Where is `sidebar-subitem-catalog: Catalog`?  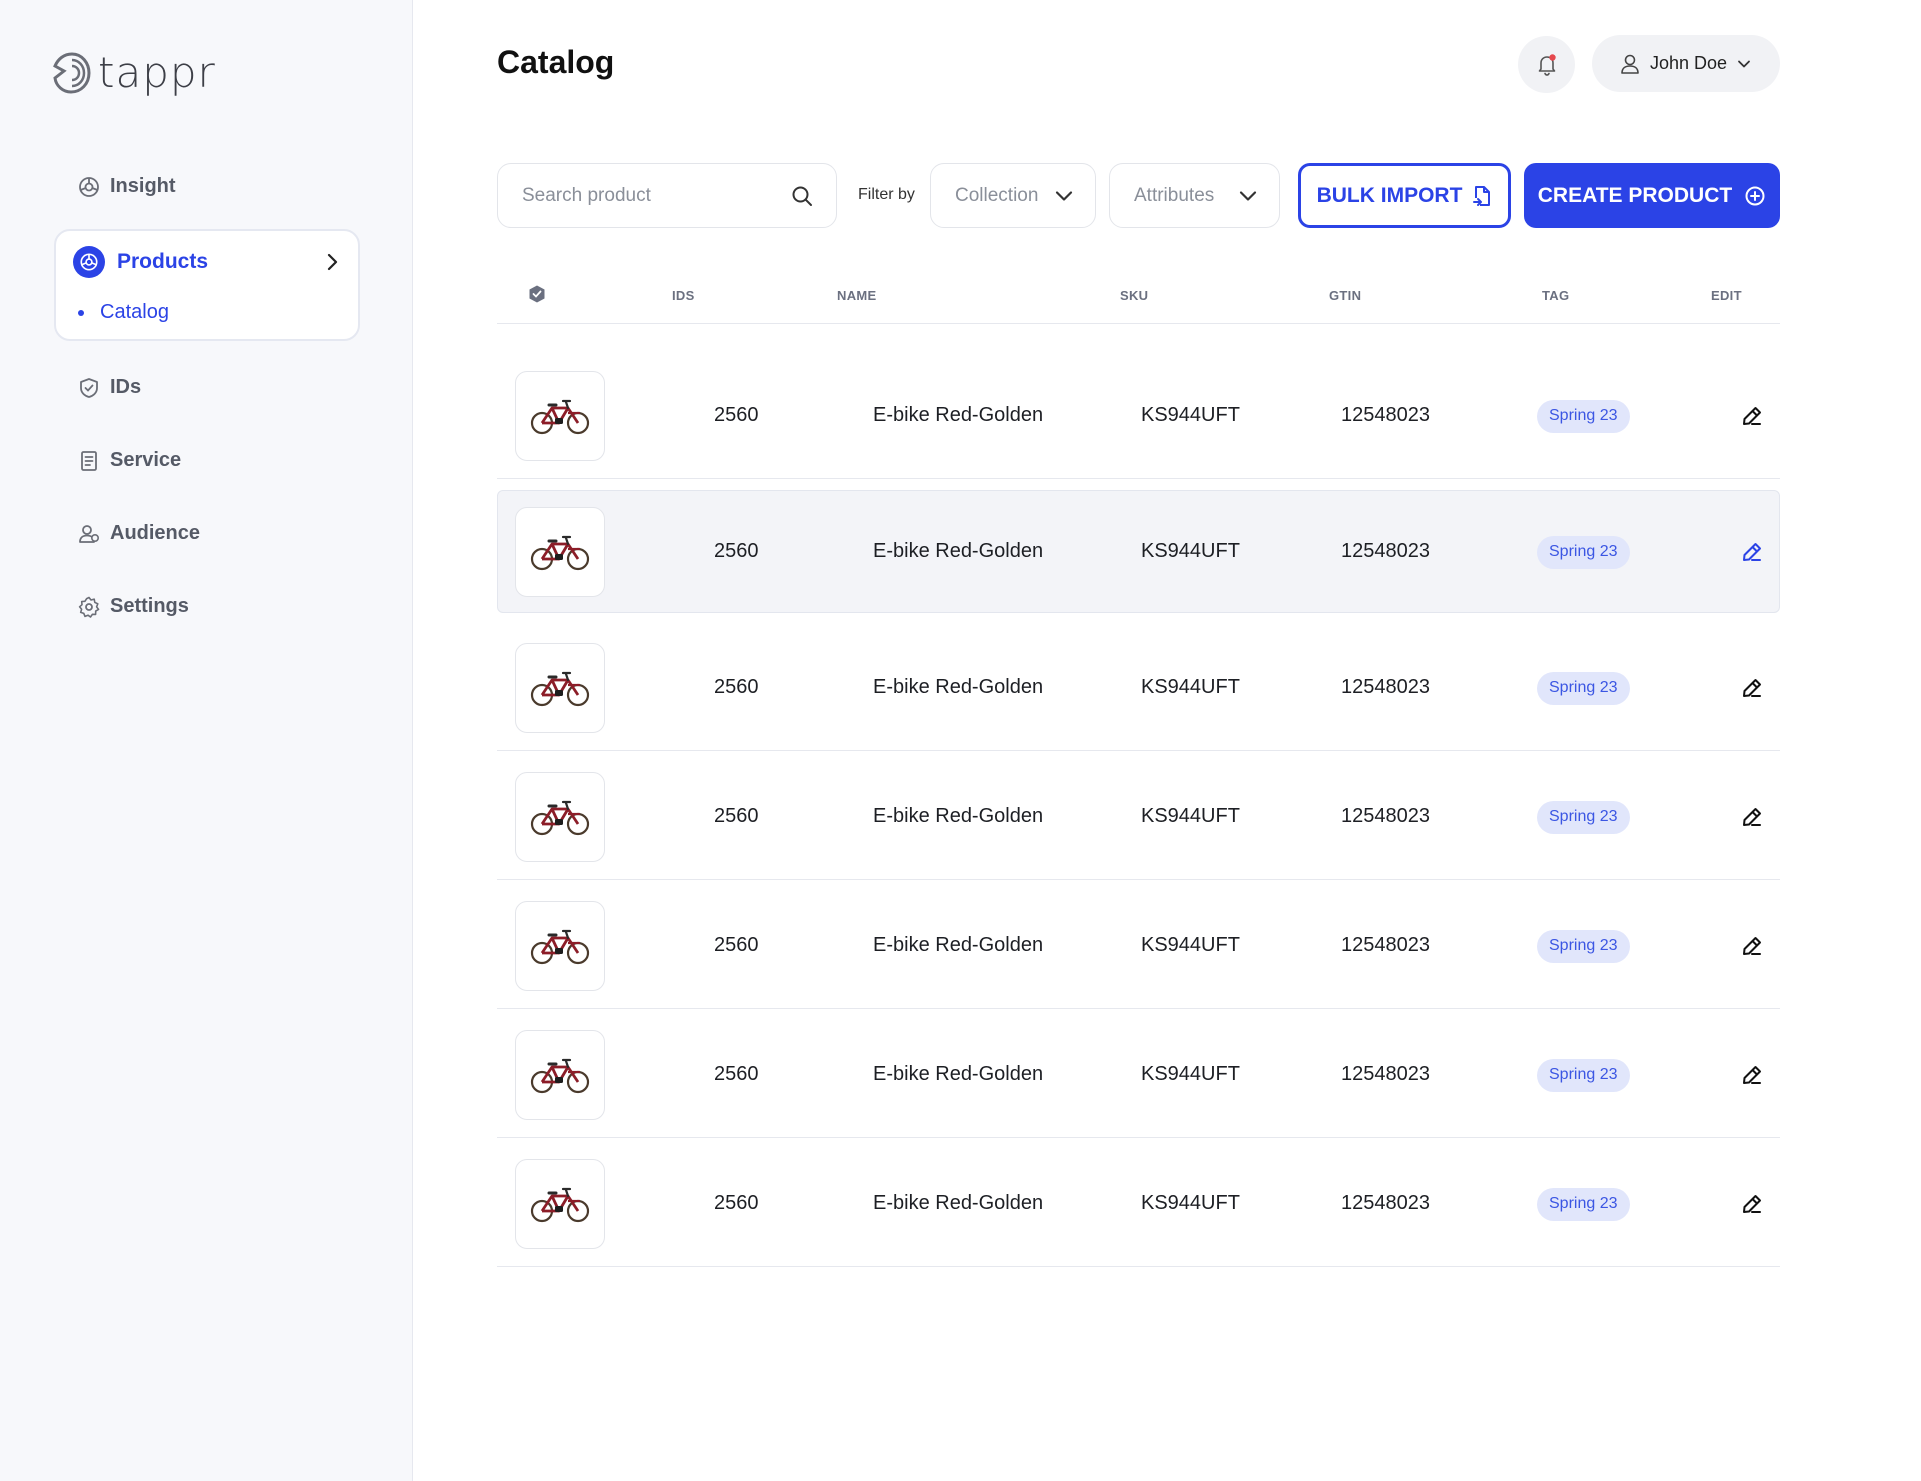
sidebar-subitem-catalog: Catalog is located at coordinates (123, 312).